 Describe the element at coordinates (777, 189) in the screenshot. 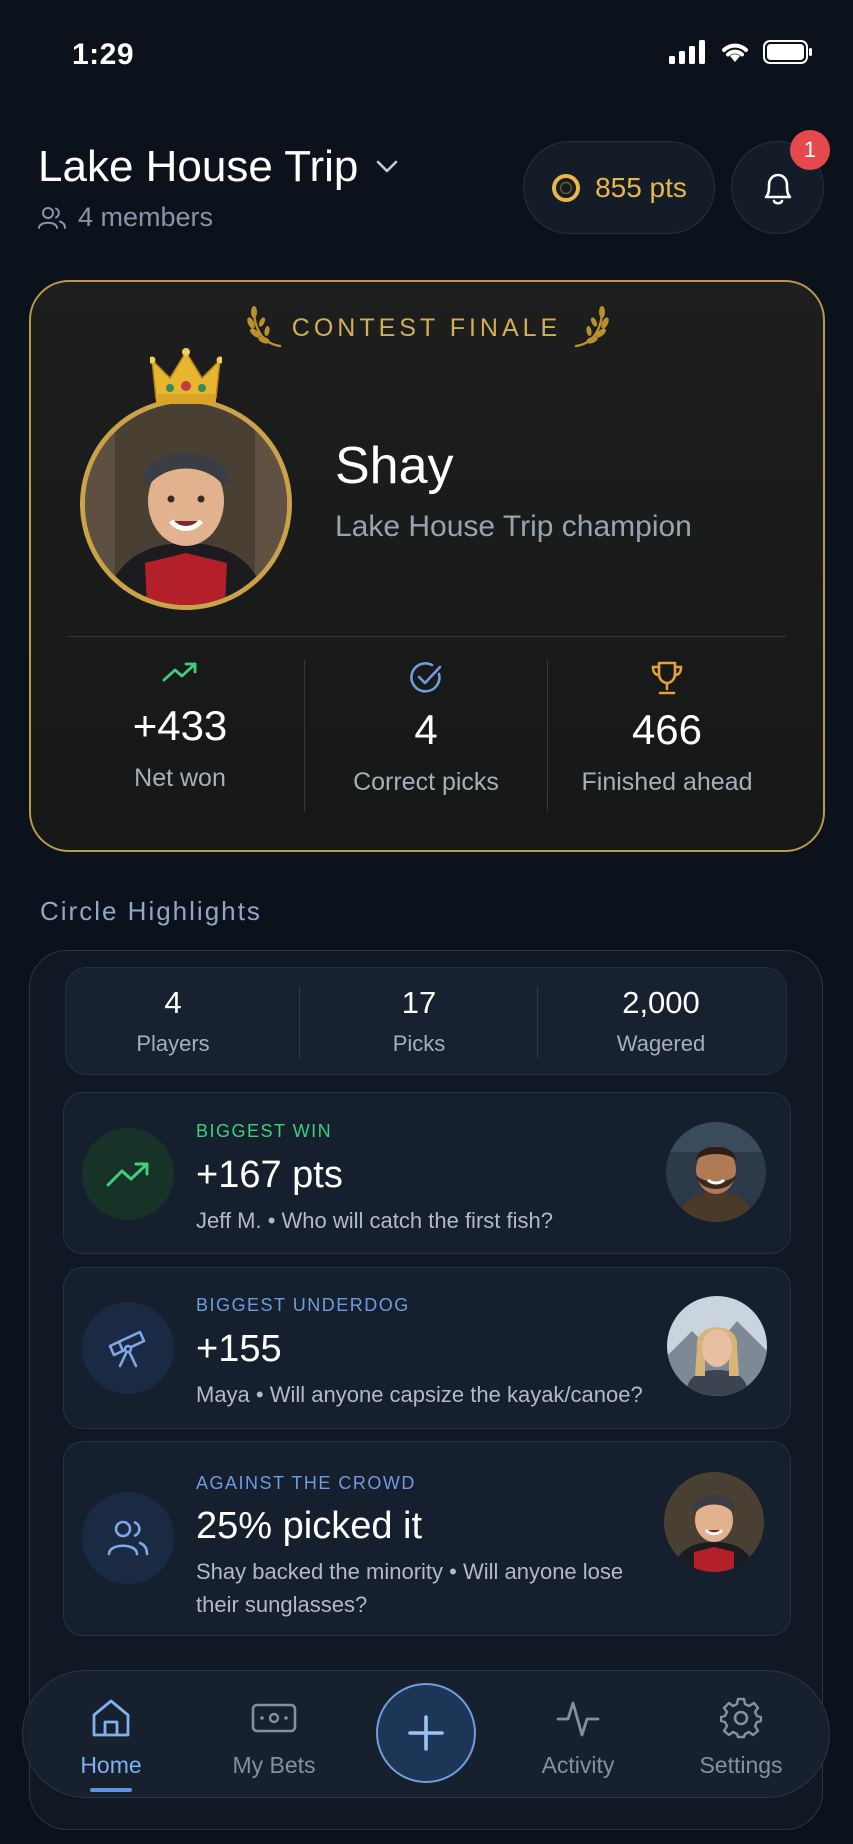

I see `bell-icon` at that location.